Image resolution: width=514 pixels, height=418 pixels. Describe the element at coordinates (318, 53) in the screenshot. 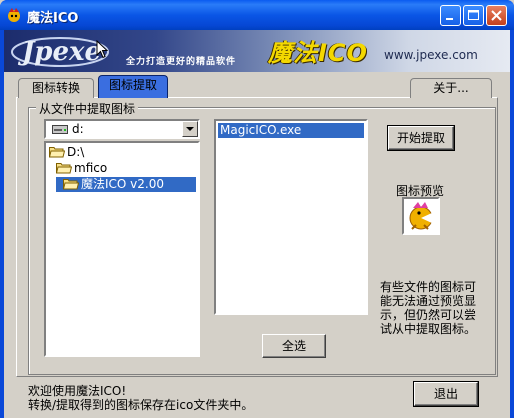

I see `banner-title: 魔法ICO` at that location.